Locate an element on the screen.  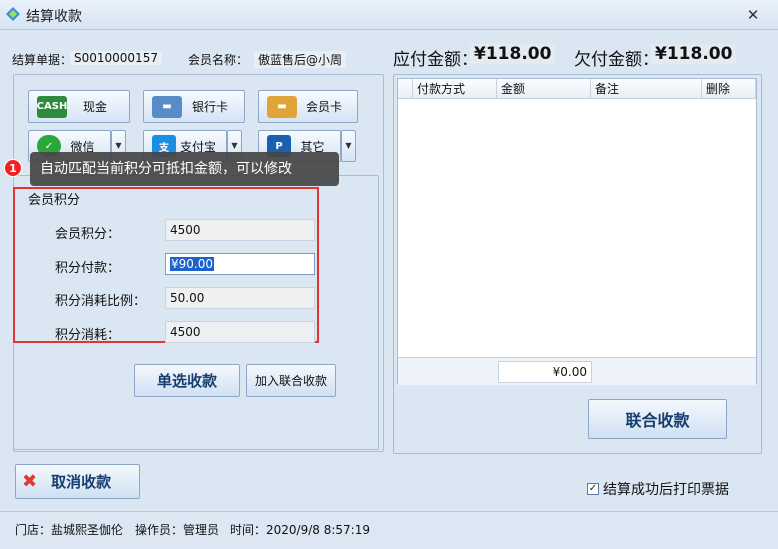
status-store: 门店：盐城熙圣伽伦 is located at coordinates (69, 530).